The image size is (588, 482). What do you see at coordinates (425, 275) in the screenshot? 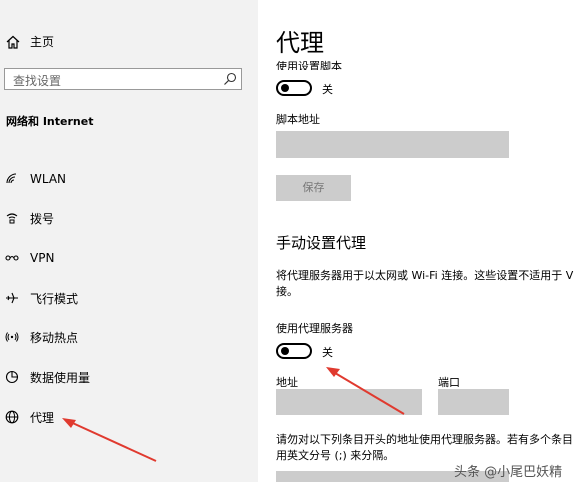
I see `manual-desc-line: 将代理服务器用于以太网或 Wi-Fi 连接。这些设置不适用于 V` at bounding box center [425, 275].